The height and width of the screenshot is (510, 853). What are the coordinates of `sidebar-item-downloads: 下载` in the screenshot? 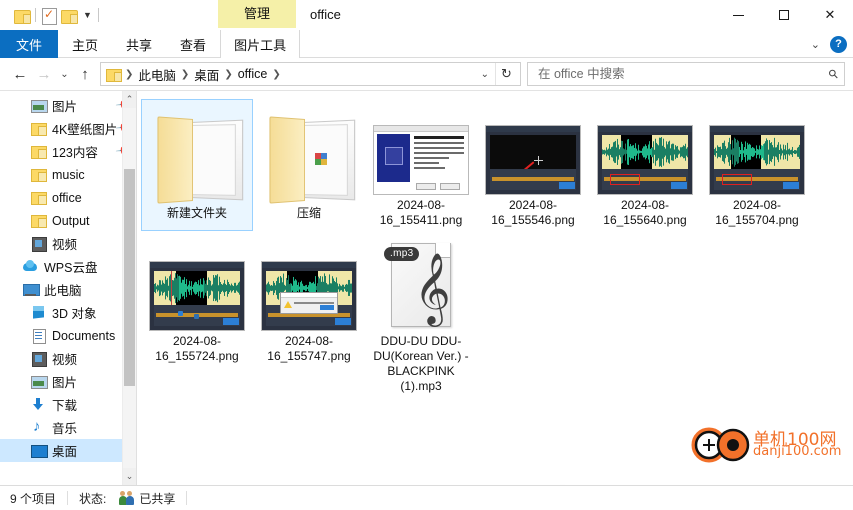 It's located at (68, 404).